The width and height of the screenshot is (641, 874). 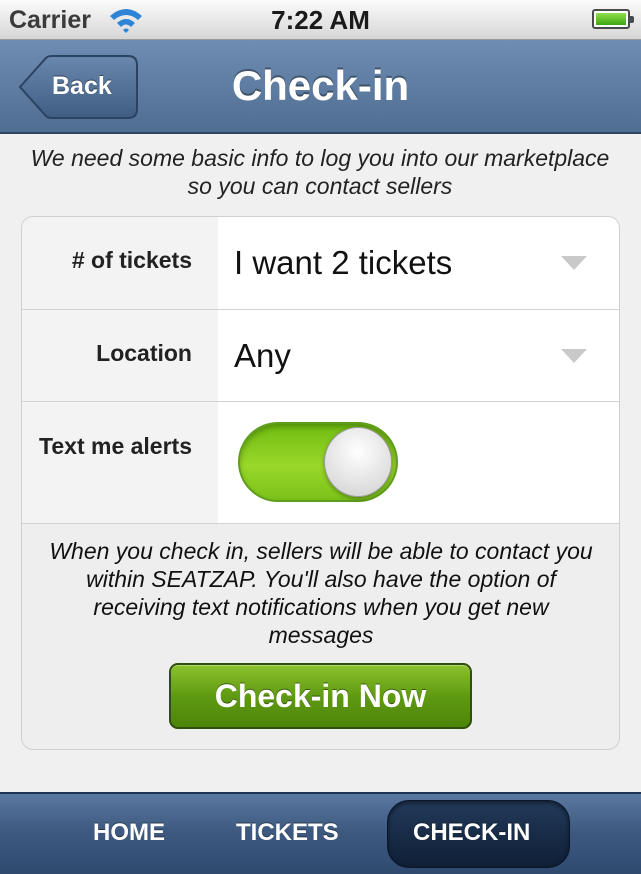 I want to click on location-select-value: Any, so click(x=262, y=355).